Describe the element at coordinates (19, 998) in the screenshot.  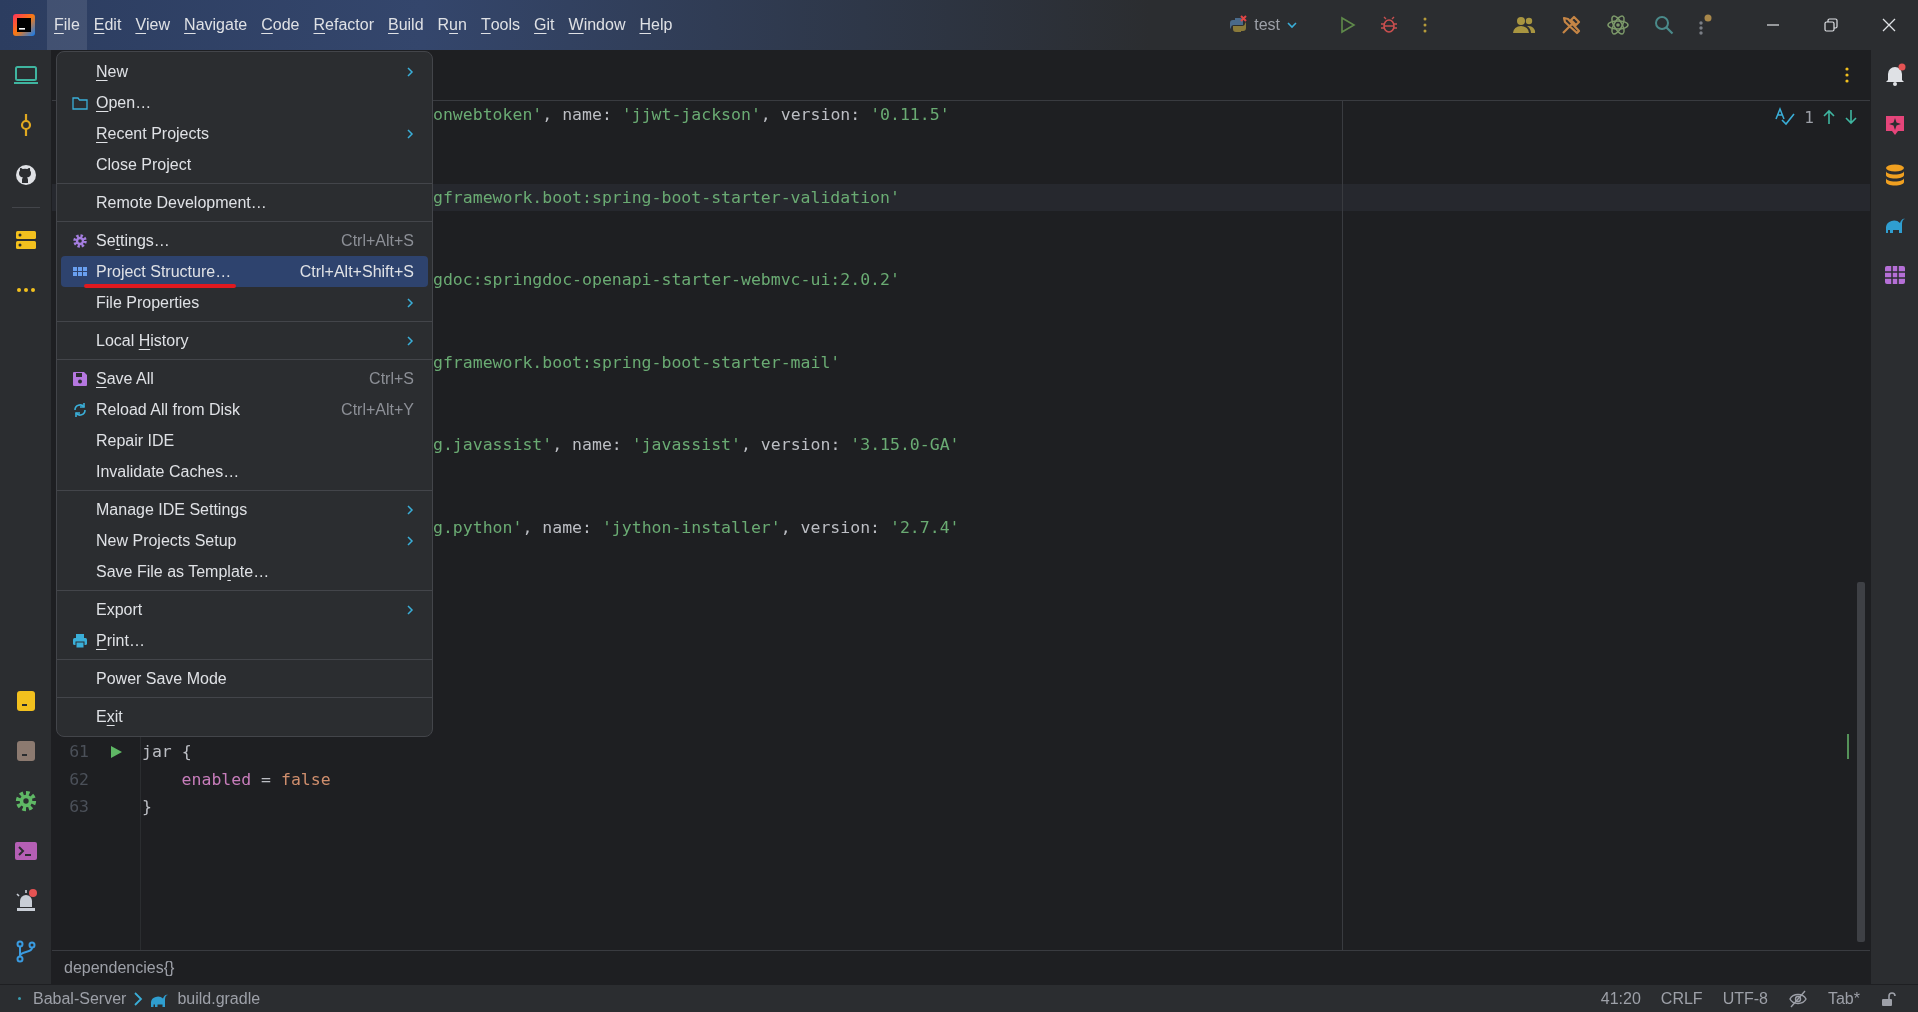
I see `dot-icon` at that location.